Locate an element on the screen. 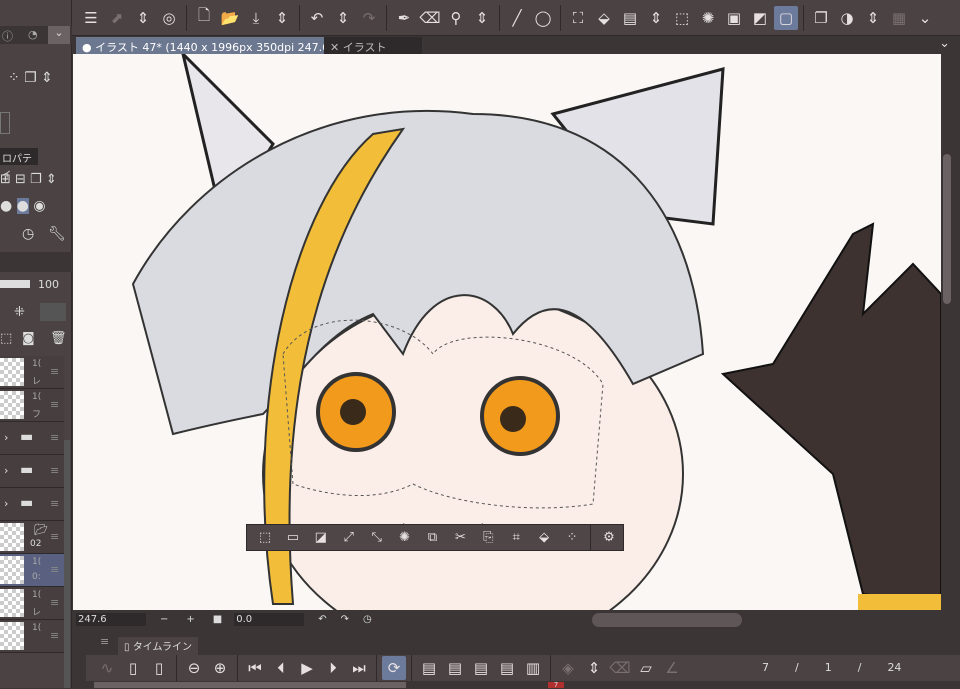  reset-rotation-icon: ◷ is located at coordinates (367, 619).